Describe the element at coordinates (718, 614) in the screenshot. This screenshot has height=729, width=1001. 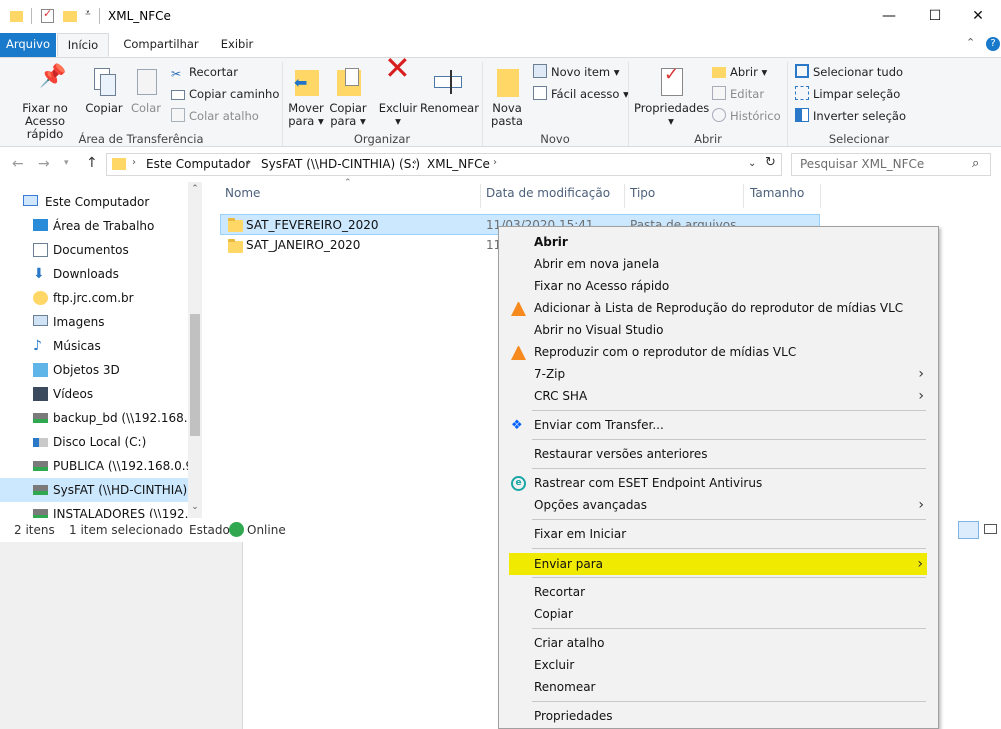
I see `menu-item-copy: Copiar` at that location.